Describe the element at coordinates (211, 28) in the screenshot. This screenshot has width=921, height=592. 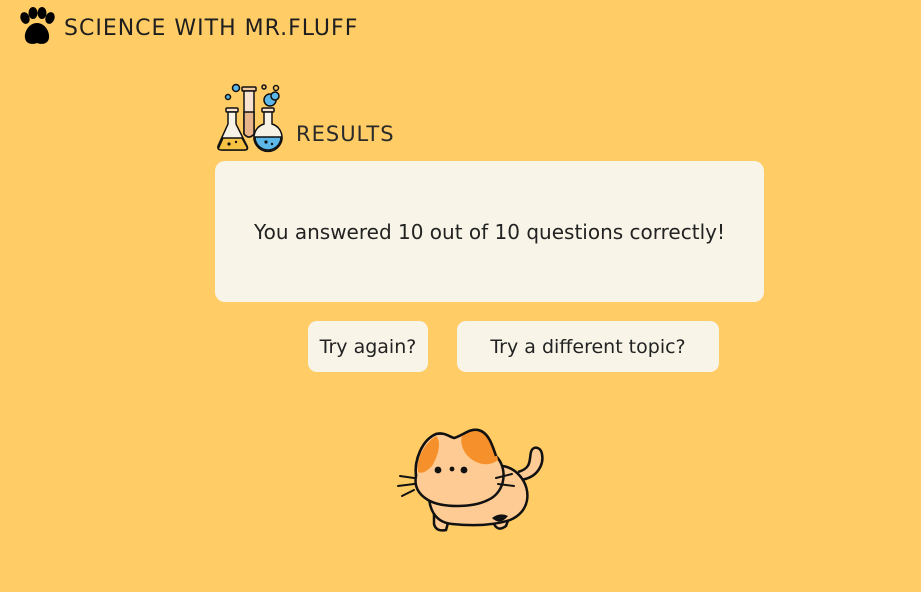
I see `site-title: SCIENCE WITH MR.FLUFF` at that location.